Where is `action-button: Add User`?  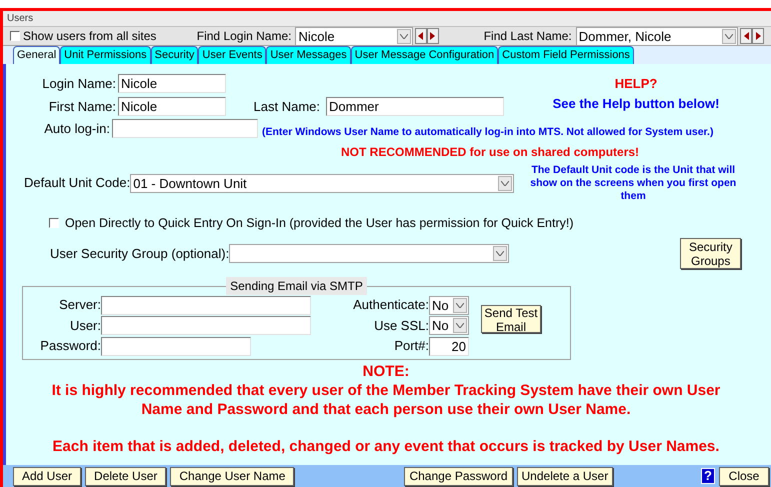
action-button: Add User is located at coordinates (47, 476).